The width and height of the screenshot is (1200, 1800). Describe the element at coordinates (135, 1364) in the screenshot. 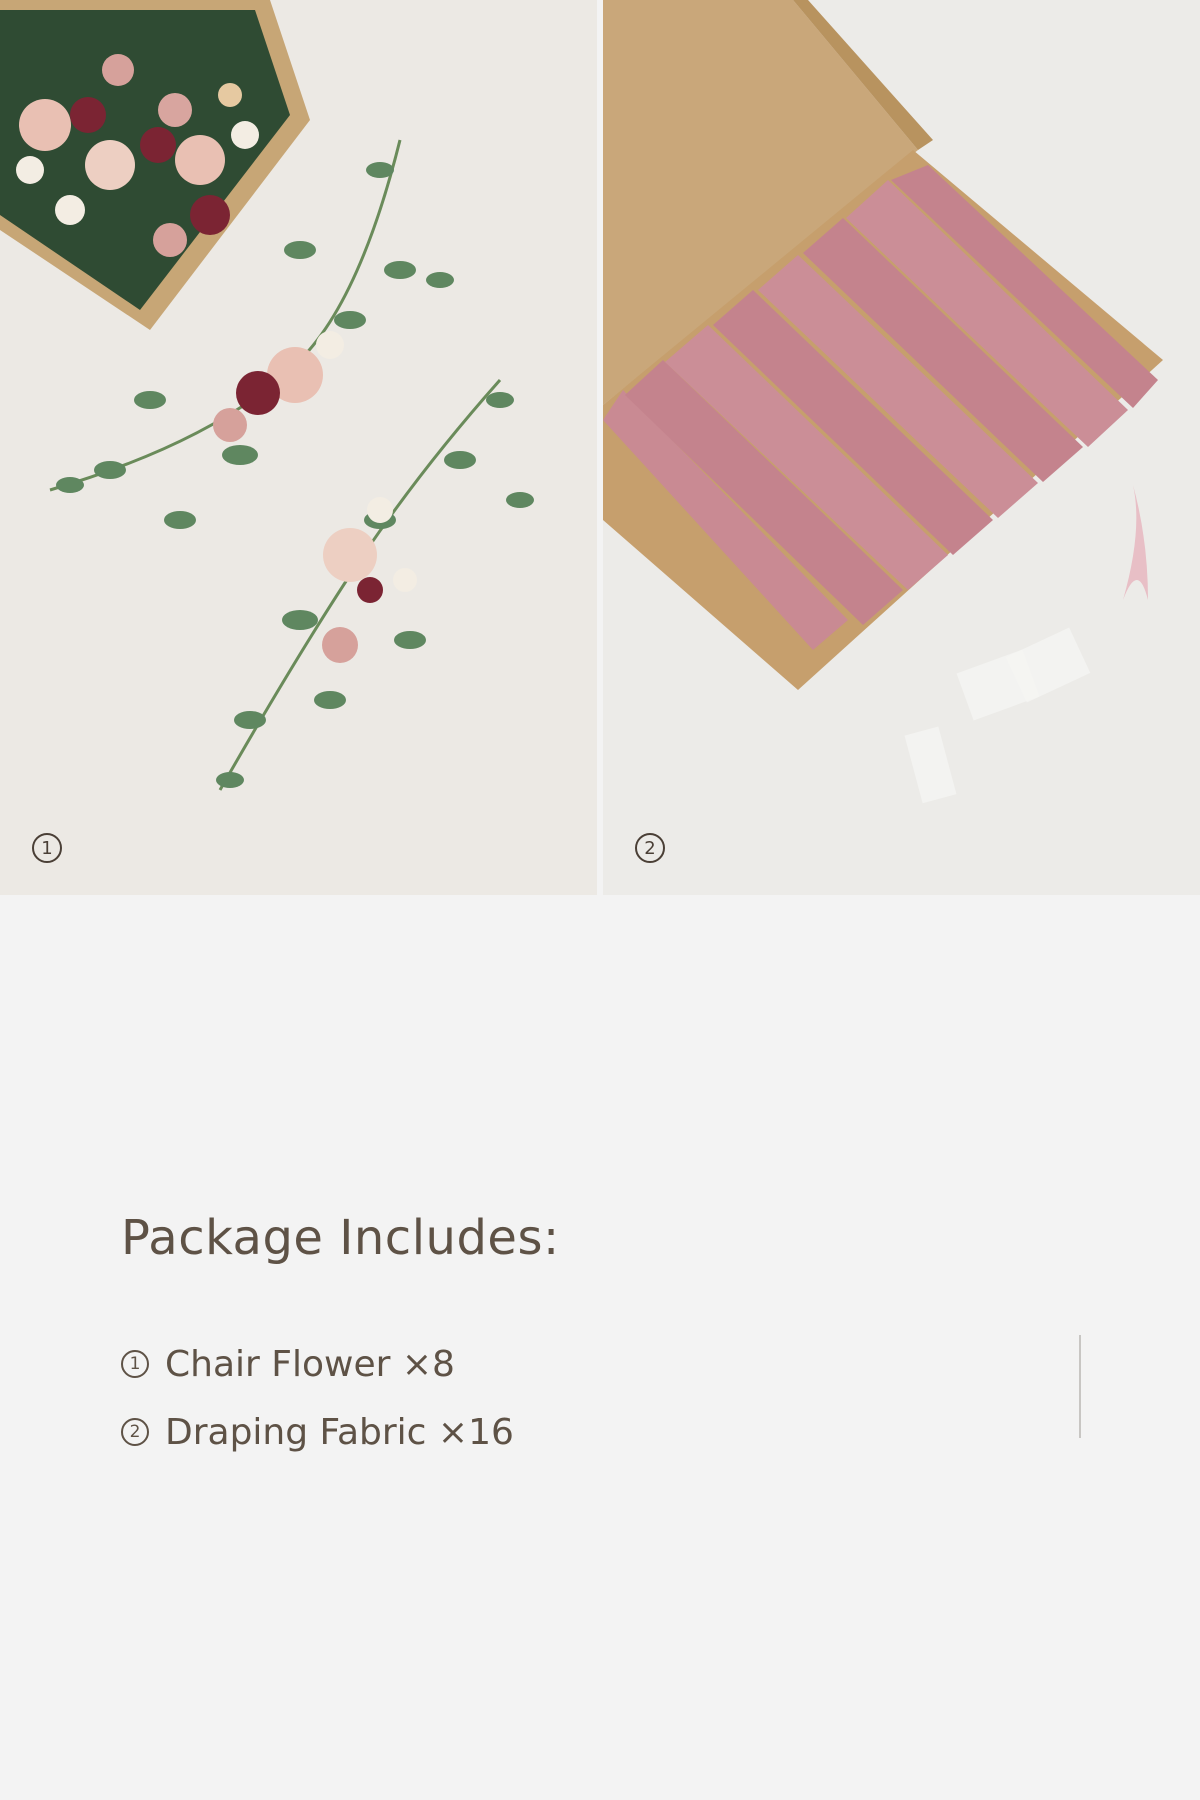

I see `item-number-badge: 1` at that location.